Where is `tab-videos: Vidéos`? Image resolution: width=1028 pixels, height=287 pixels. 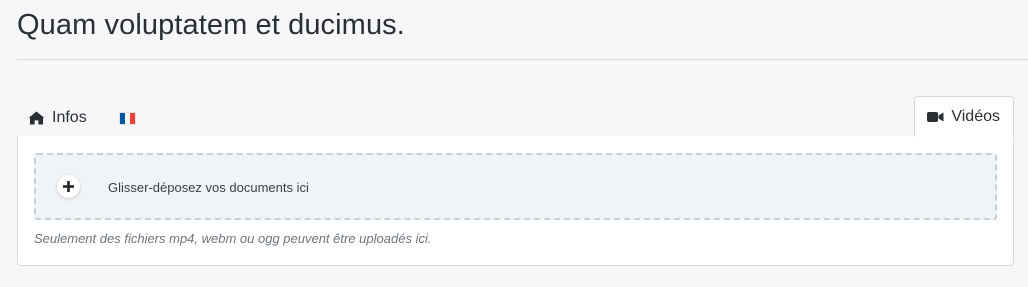
tab-videos: Vidéos is located at coordinates (964, 116).